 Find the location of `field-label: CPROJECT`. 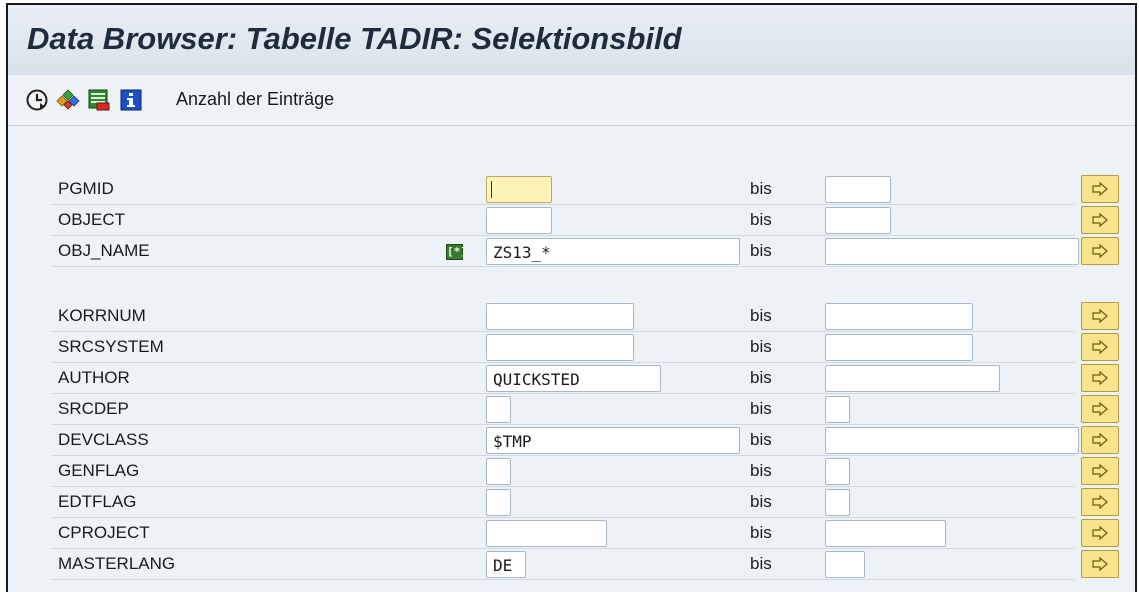

field-label: CPROJECT is located at coordinates (104, 532).